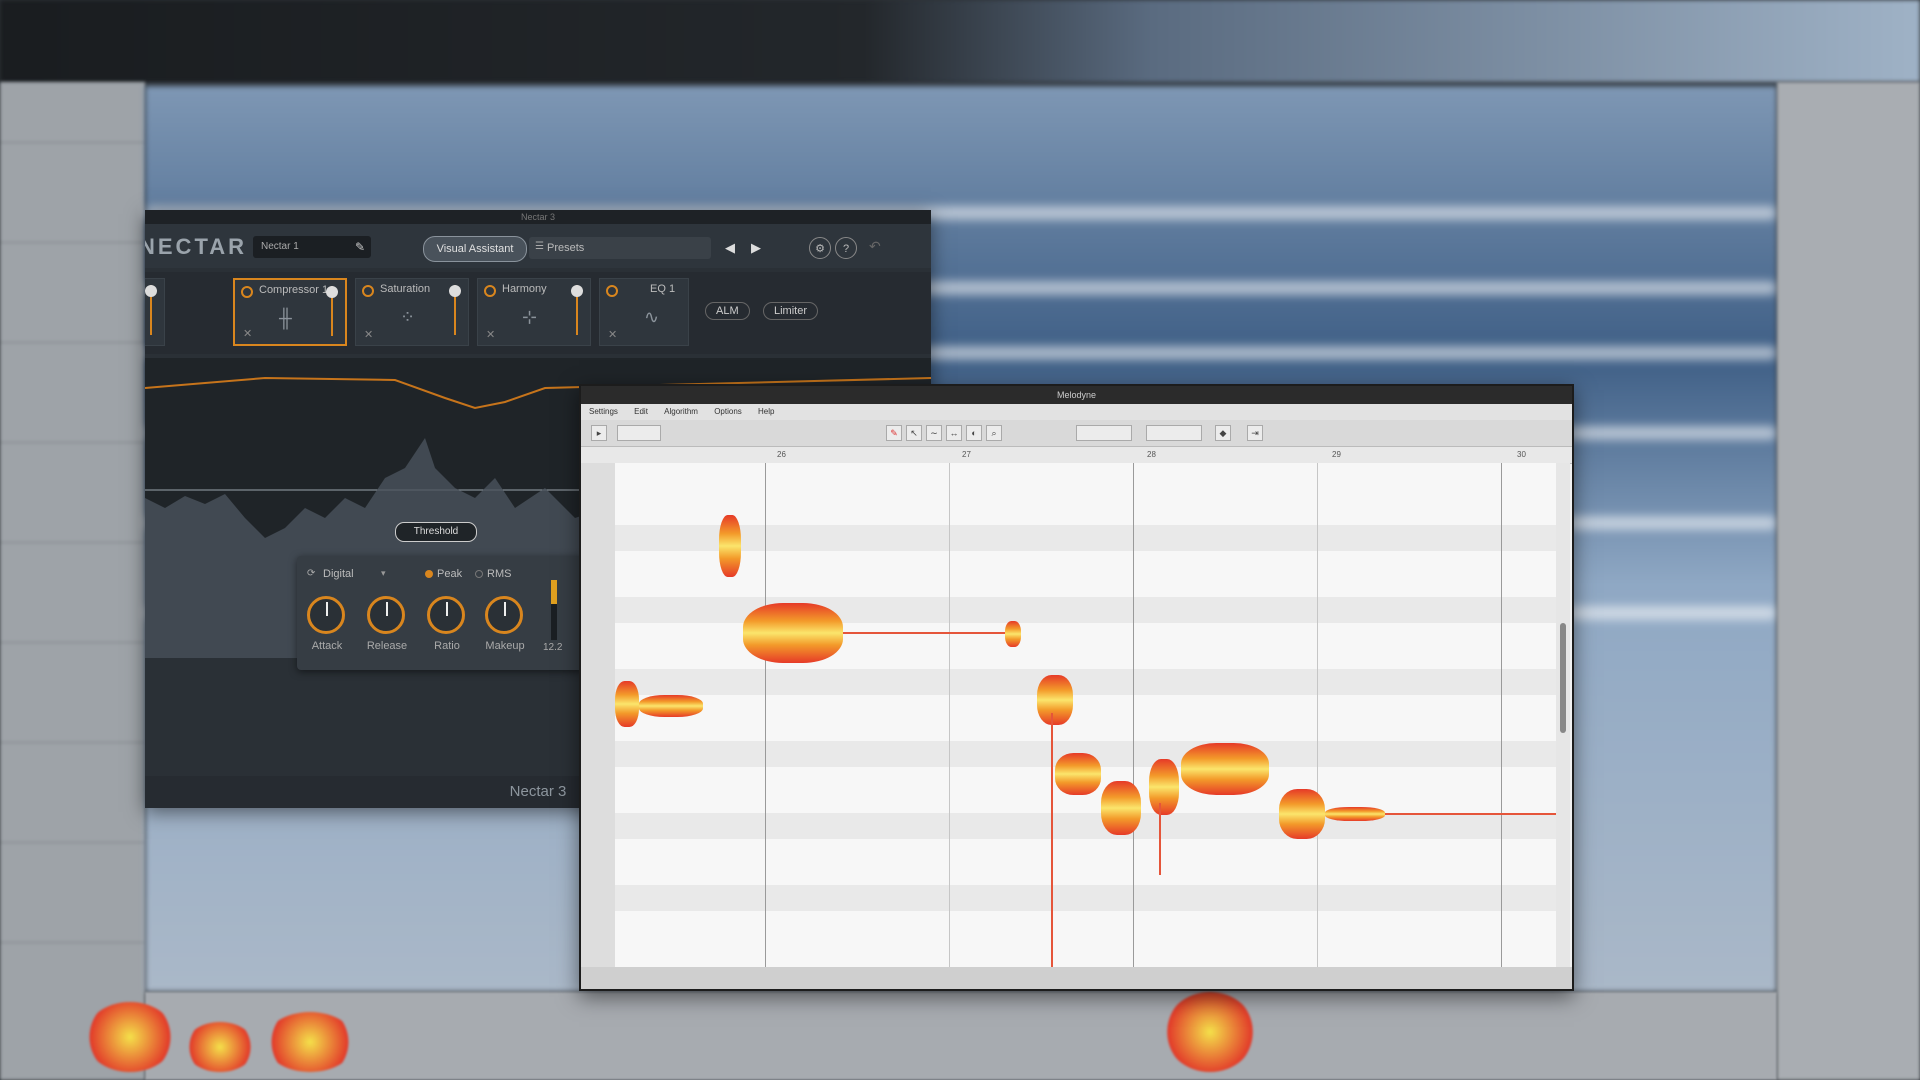 This screenshot has height=1080, width=1920. I want to click on chevron-down-icon: ▾, so click(383, 573).